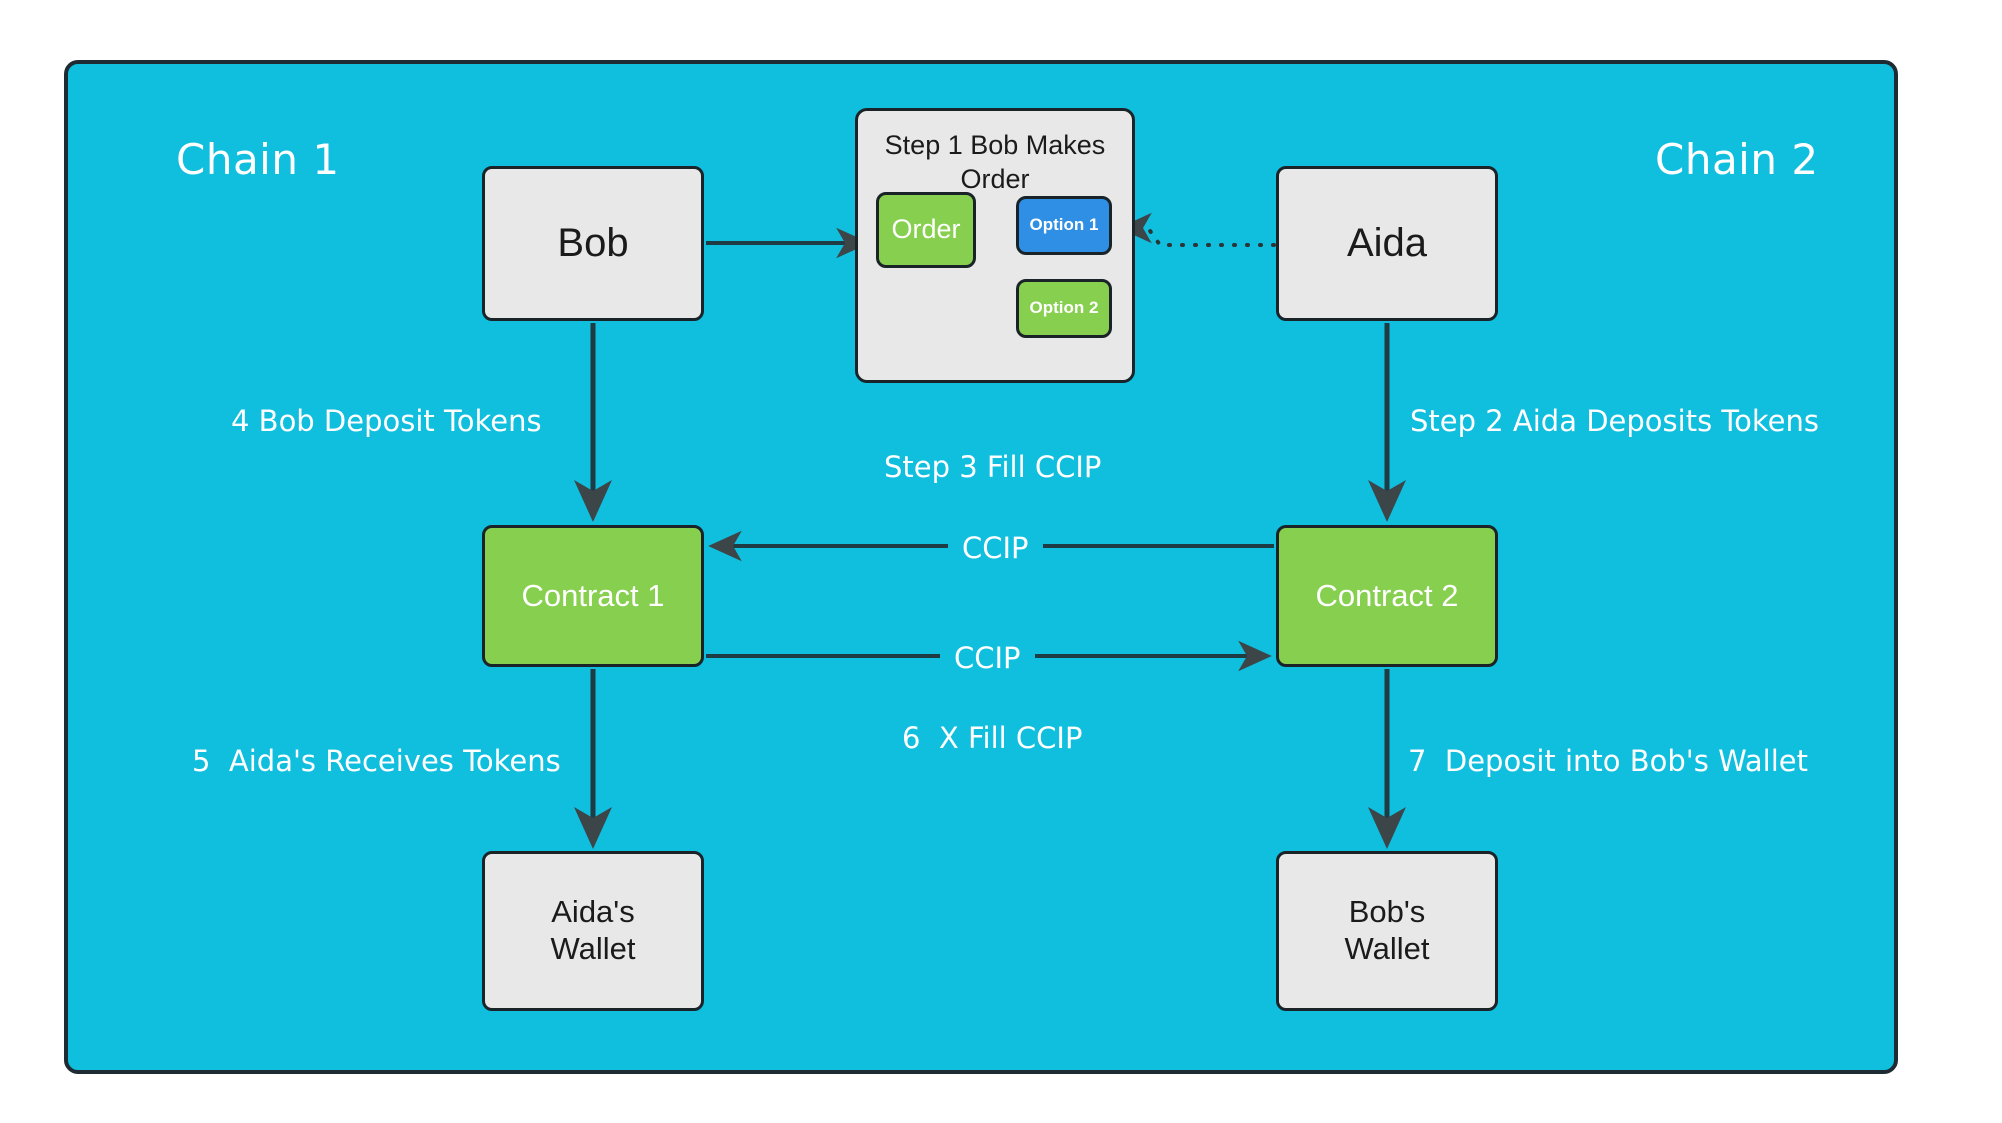 The image size is (2002, 1123). I want to click on edge-label-six-x-fill-ccip: 6 X Fill CCIP, so click(992, 738).